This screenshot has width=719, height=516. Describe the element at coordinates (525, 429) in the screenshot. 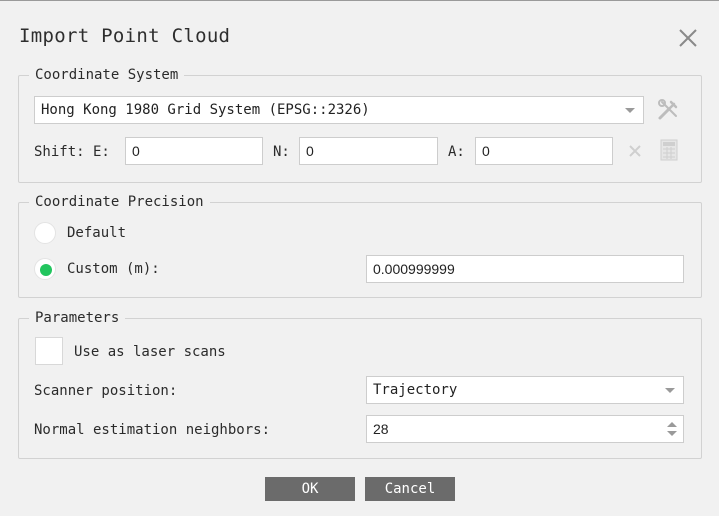

I see `normal-estimation-neighbors-spinbox: 28` at that location.